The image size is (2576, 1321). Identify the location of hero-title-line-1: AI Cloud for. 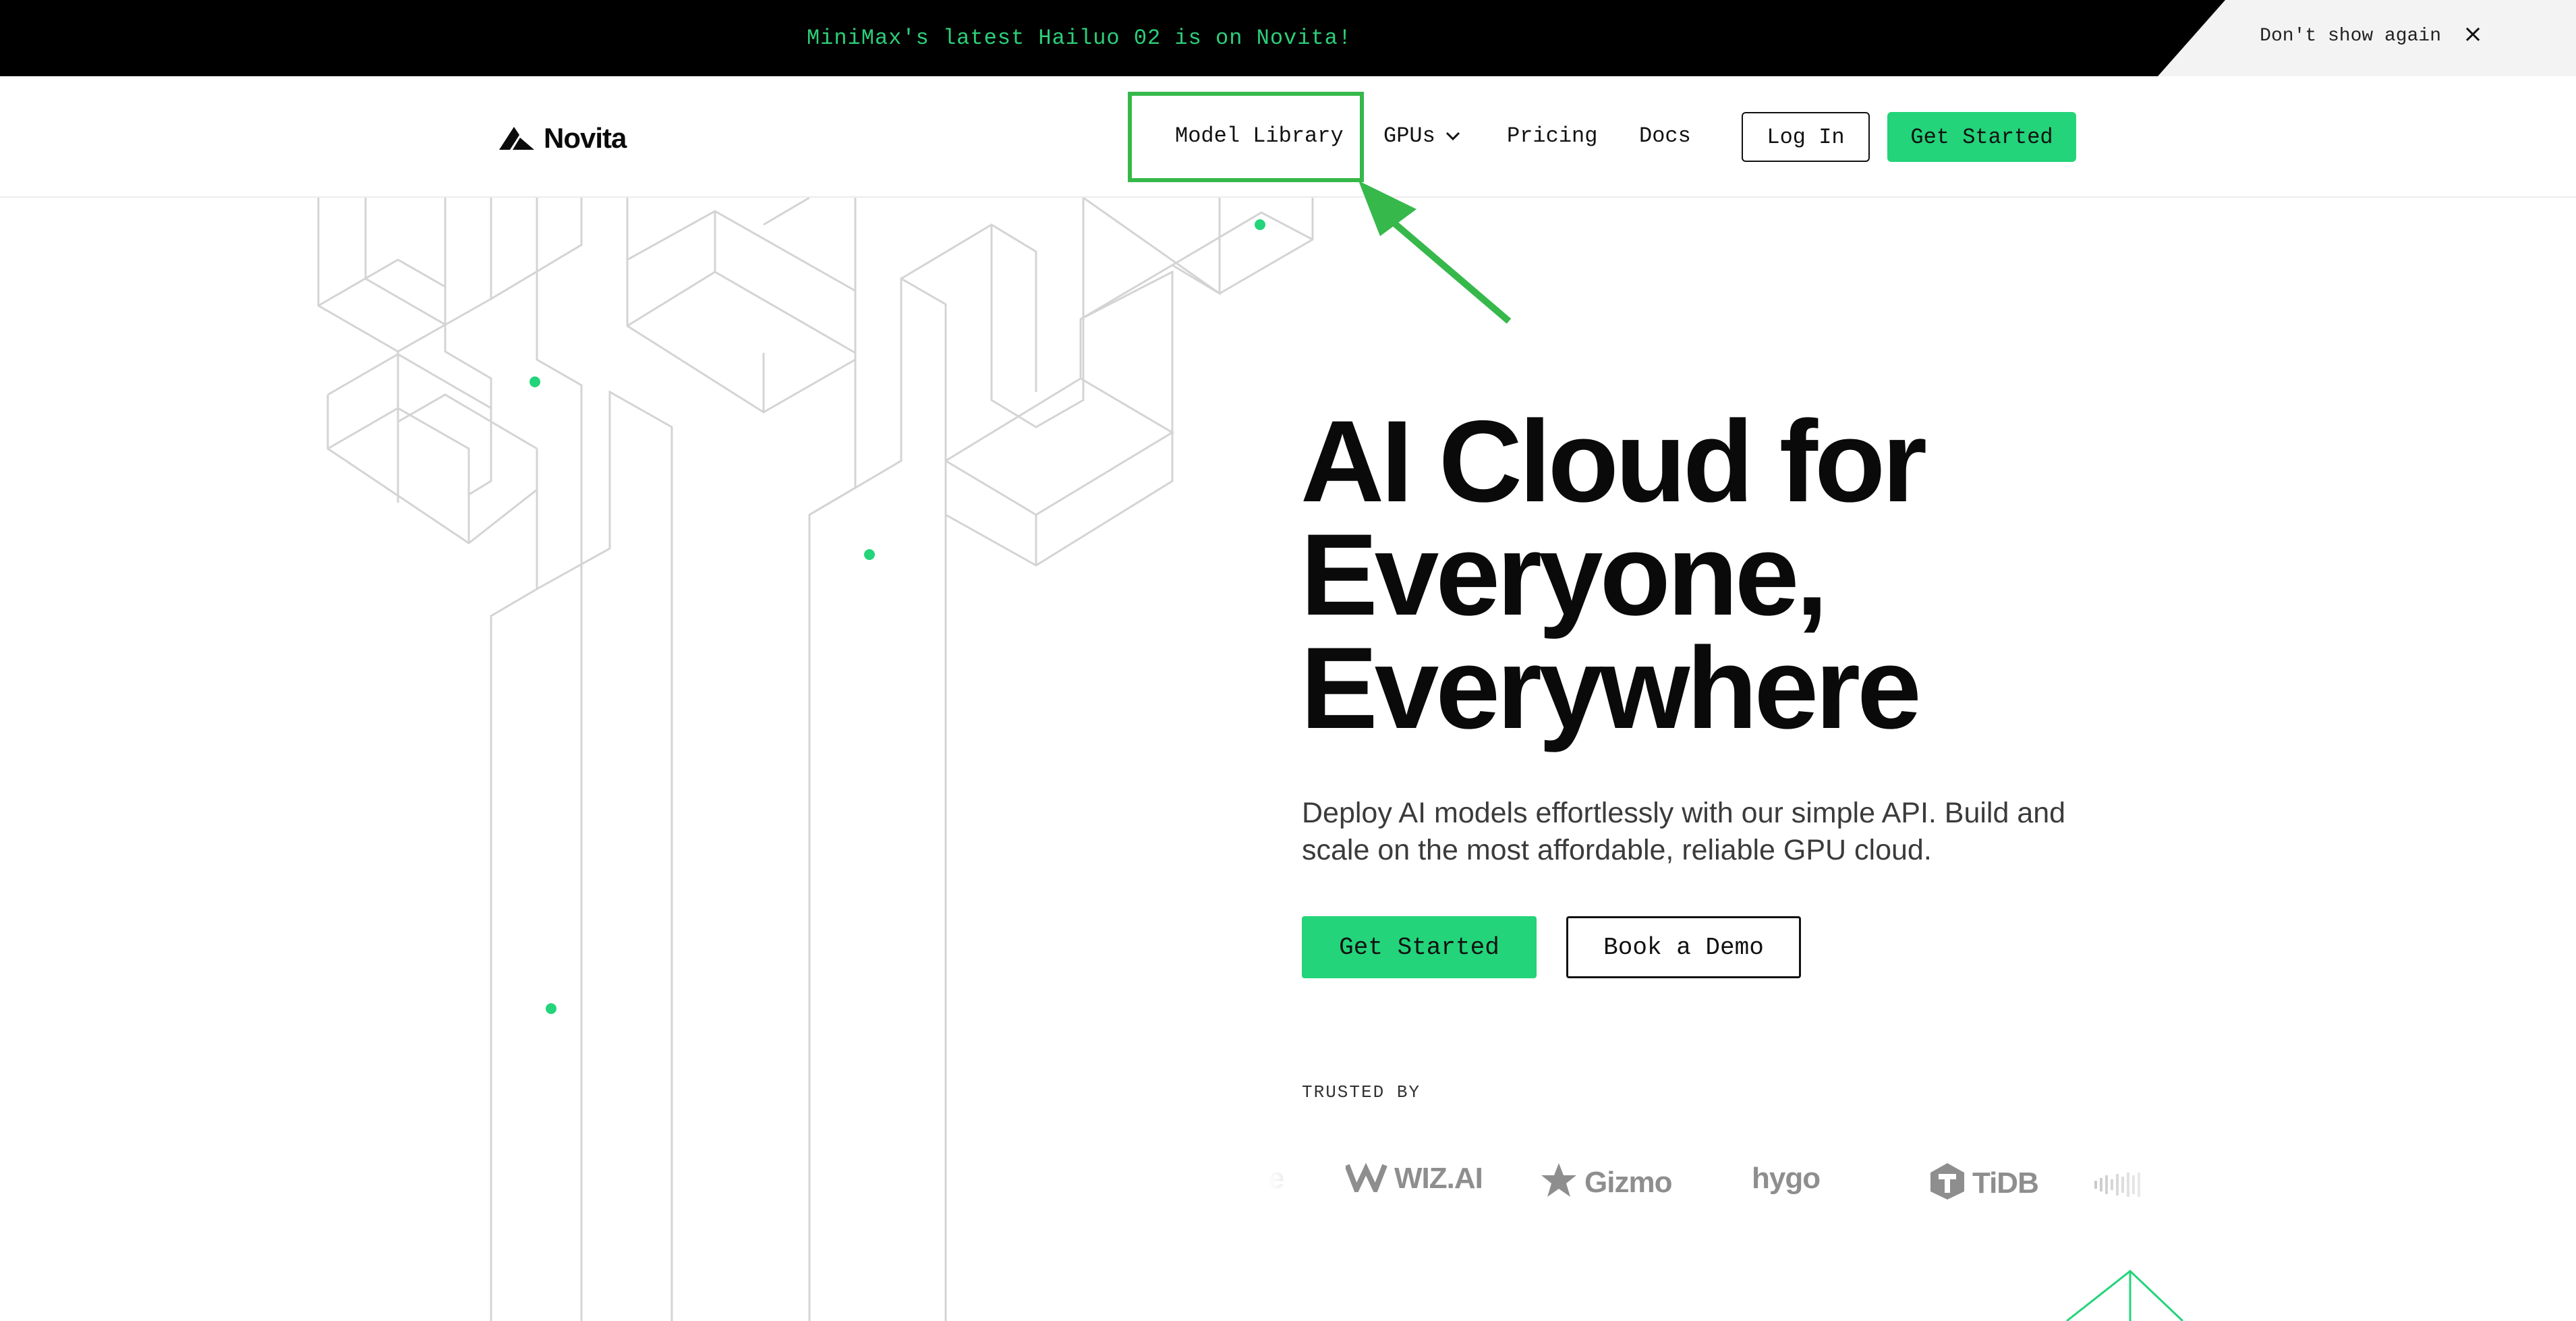
(1613, 462).